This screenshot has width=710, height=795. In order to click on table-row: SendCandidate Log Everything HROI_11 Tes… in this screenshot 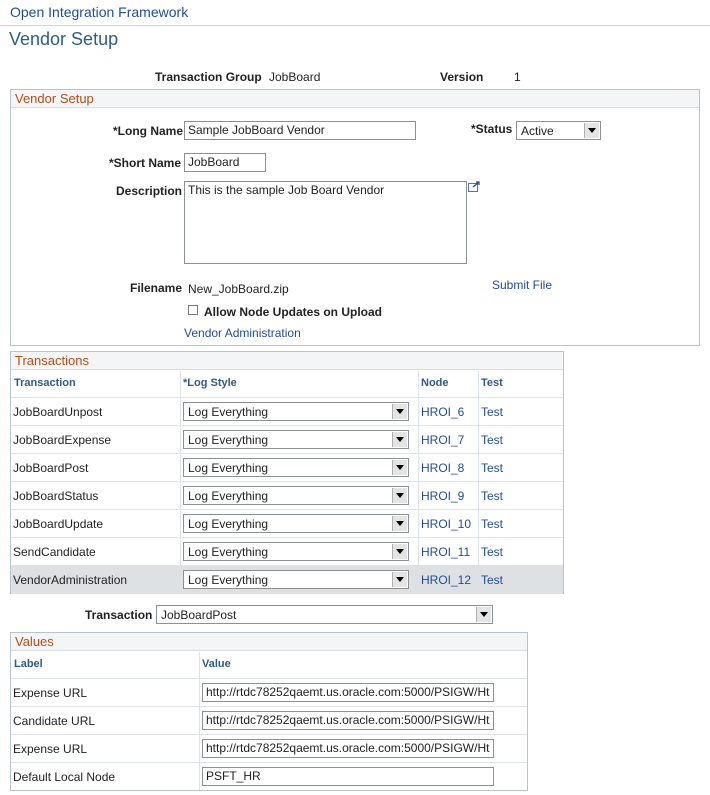, I will do `click(287, 551)`.